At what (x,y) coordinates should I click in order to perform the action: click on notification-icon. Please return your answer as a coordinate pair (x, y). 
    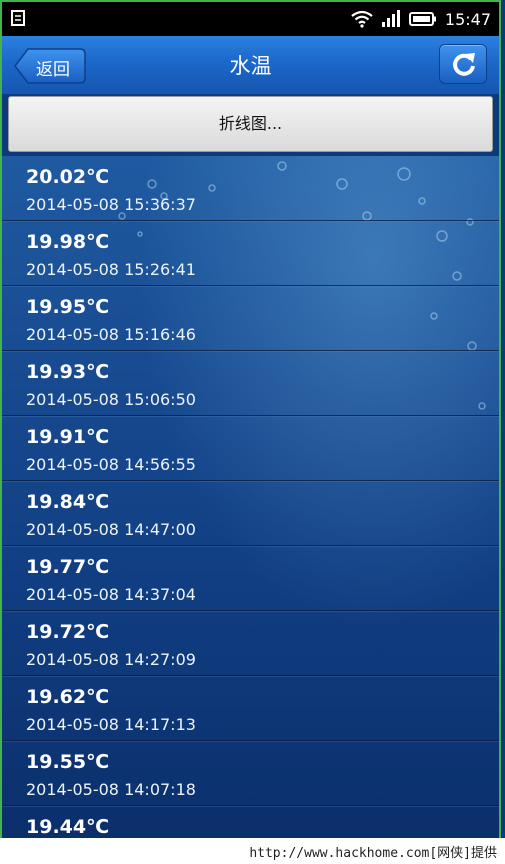
    Looking at the image, I should click on (18, 18).